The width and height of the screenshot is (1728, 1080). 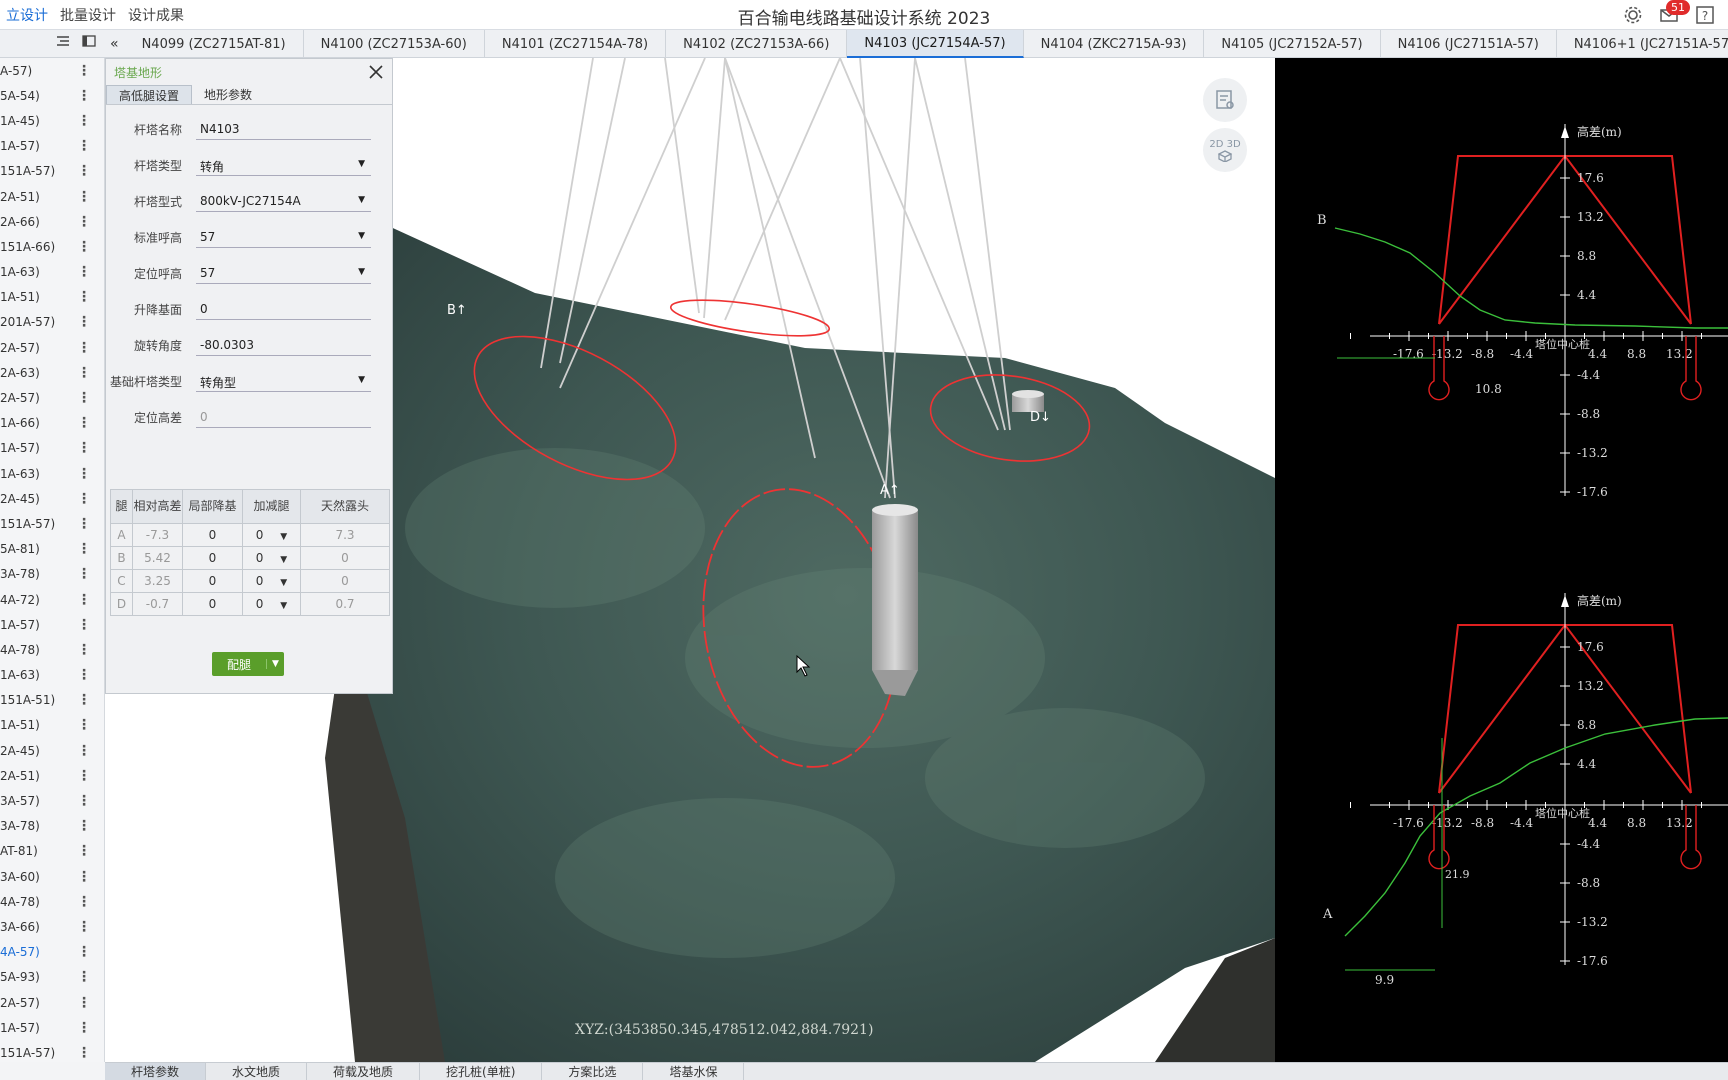 What do you see at coordinates (52, 851) in the screenshot?
I see `tower-list-item: AT-81) ⋮` at bounding box center [52, 851].